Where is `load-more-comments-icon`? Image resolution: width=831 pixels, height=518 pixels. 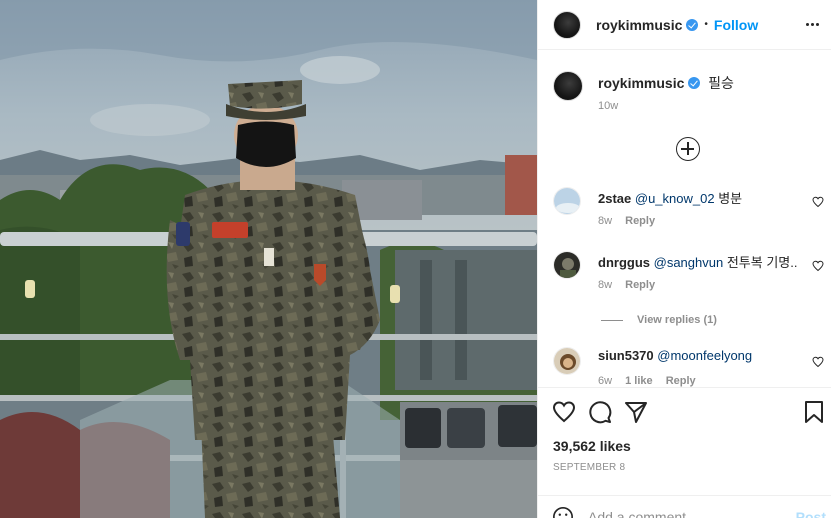 load-more-comments-icon is located at coordinates (688, 149).